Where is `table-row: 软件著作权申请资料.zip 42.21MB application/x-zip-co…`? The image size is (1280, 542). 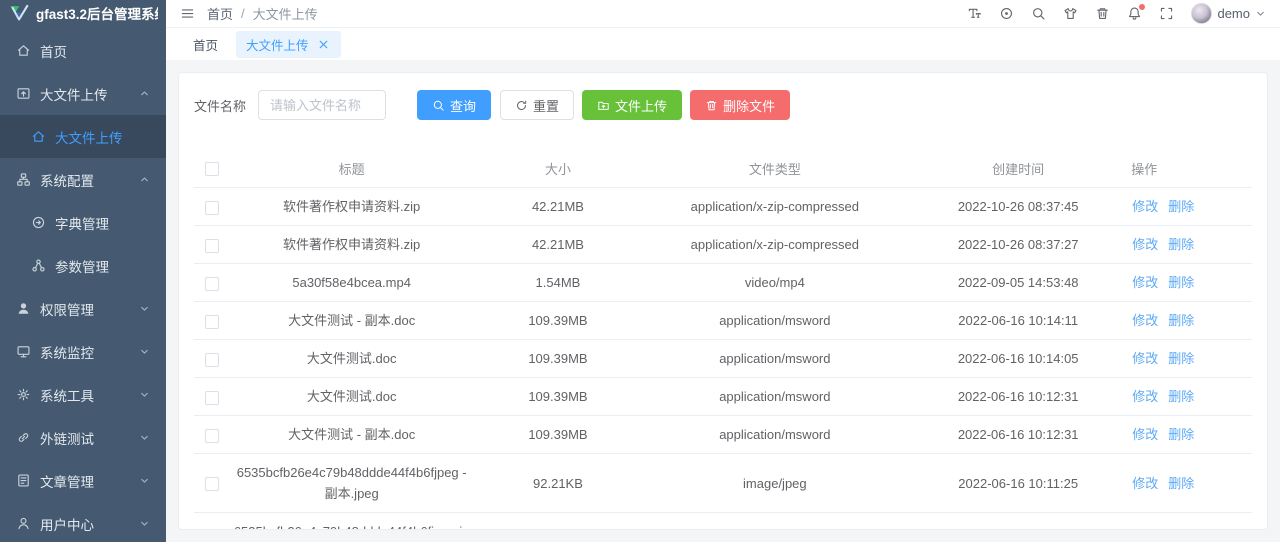 table-row: 软件著作权申请资料.zip 42.21MB application/x-zip-co… is located at coordinates (723, 244).